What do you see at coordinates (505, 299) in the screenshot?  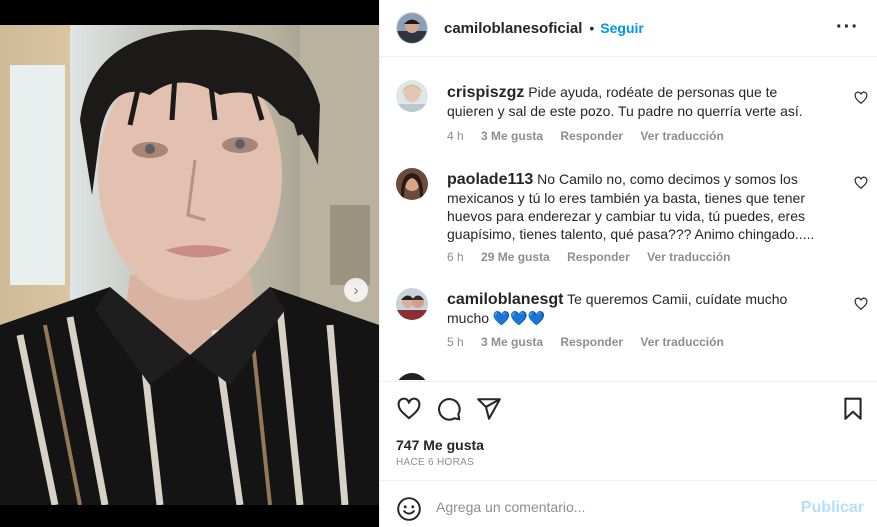 I see `comment-username: camiloblanesgt` at bounding box center [505, 299].